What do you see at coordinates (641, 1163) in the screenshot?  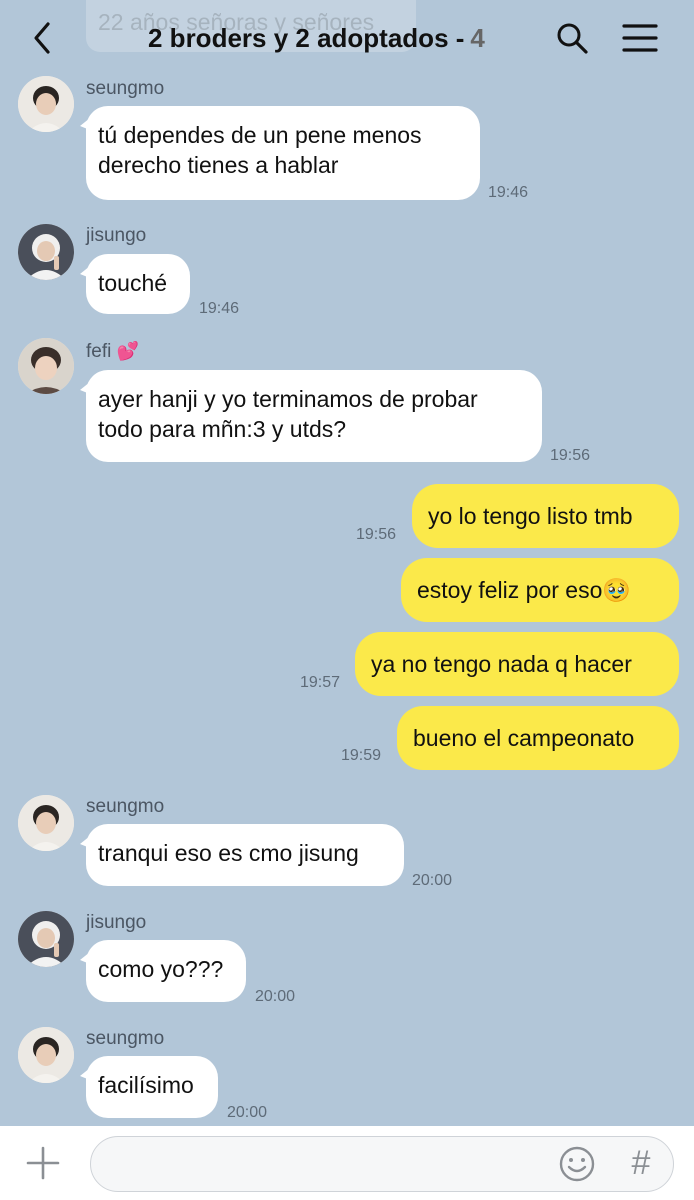 I see `hashtag-button: #` at bounding box center [641, 1163].